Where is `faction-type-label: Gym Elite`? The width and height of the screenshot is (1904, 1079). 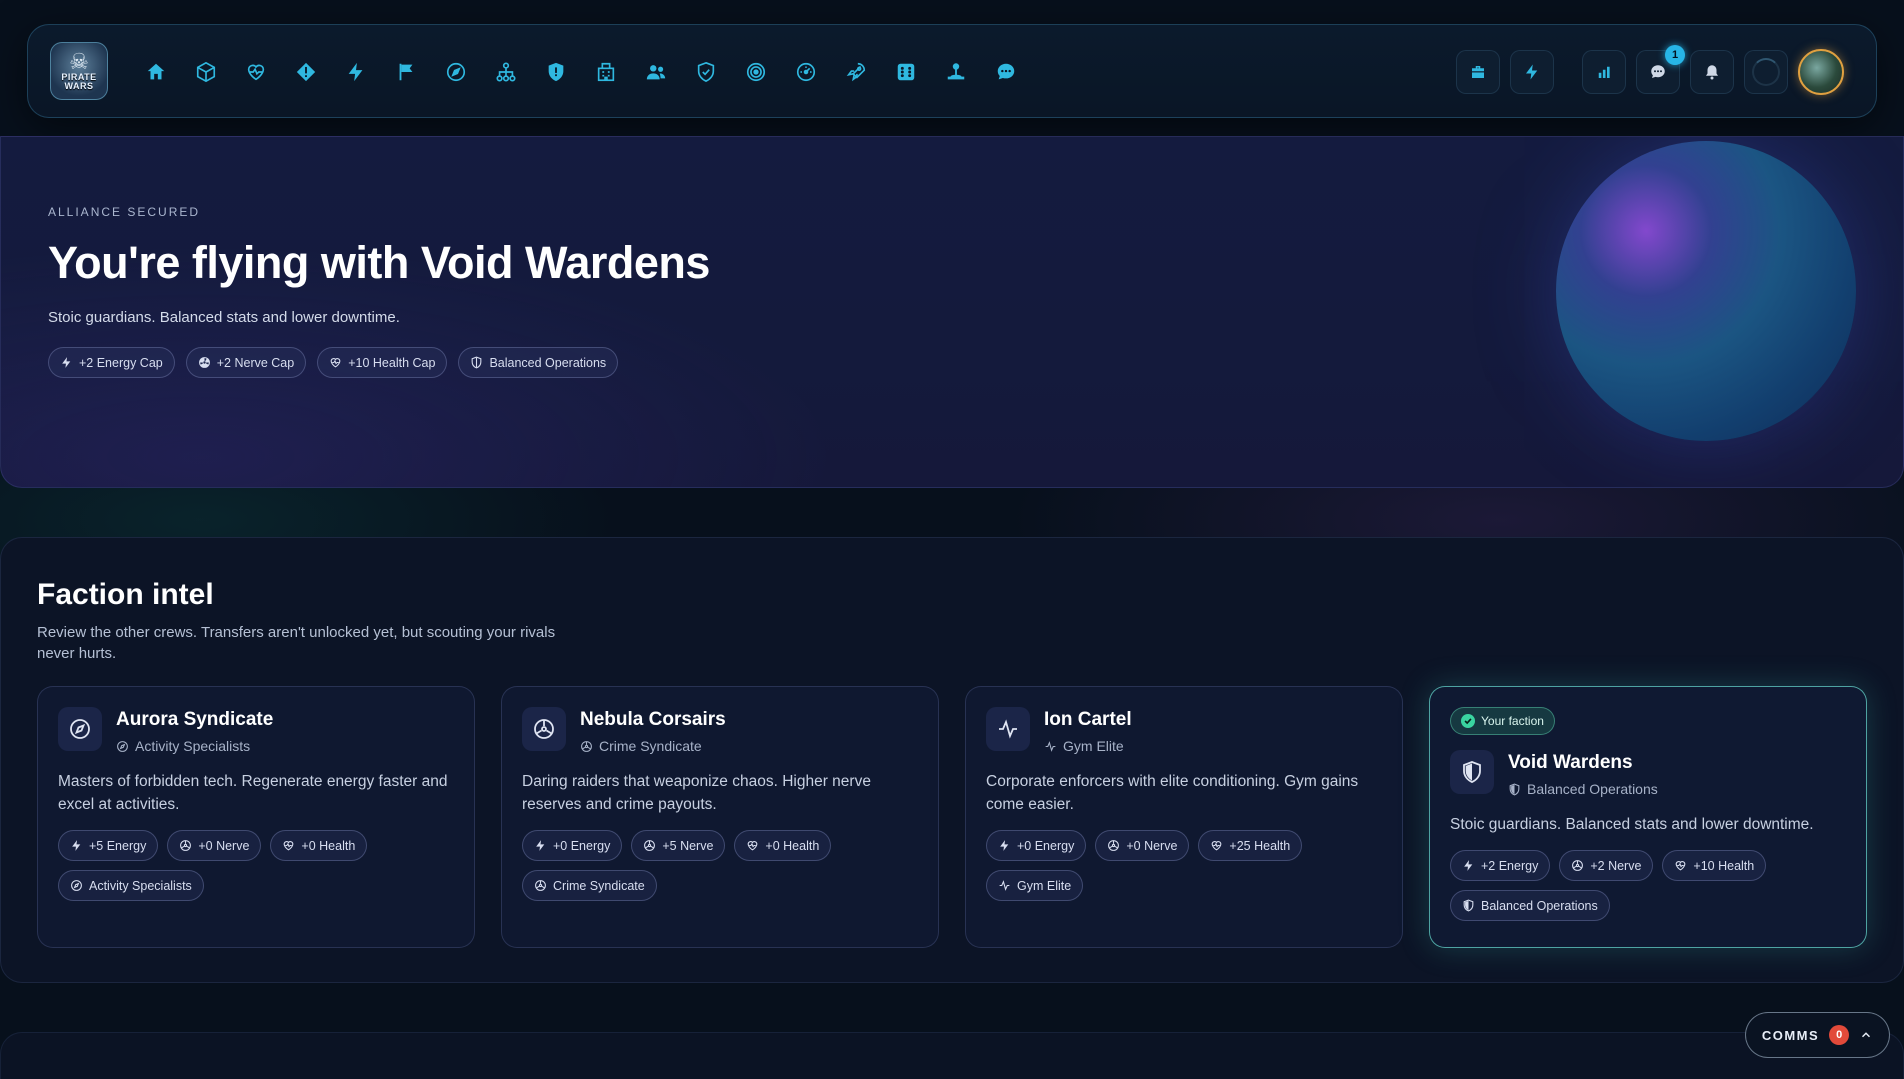
faction-type-label: Gym Elite is located at coordinates (1093, 746).